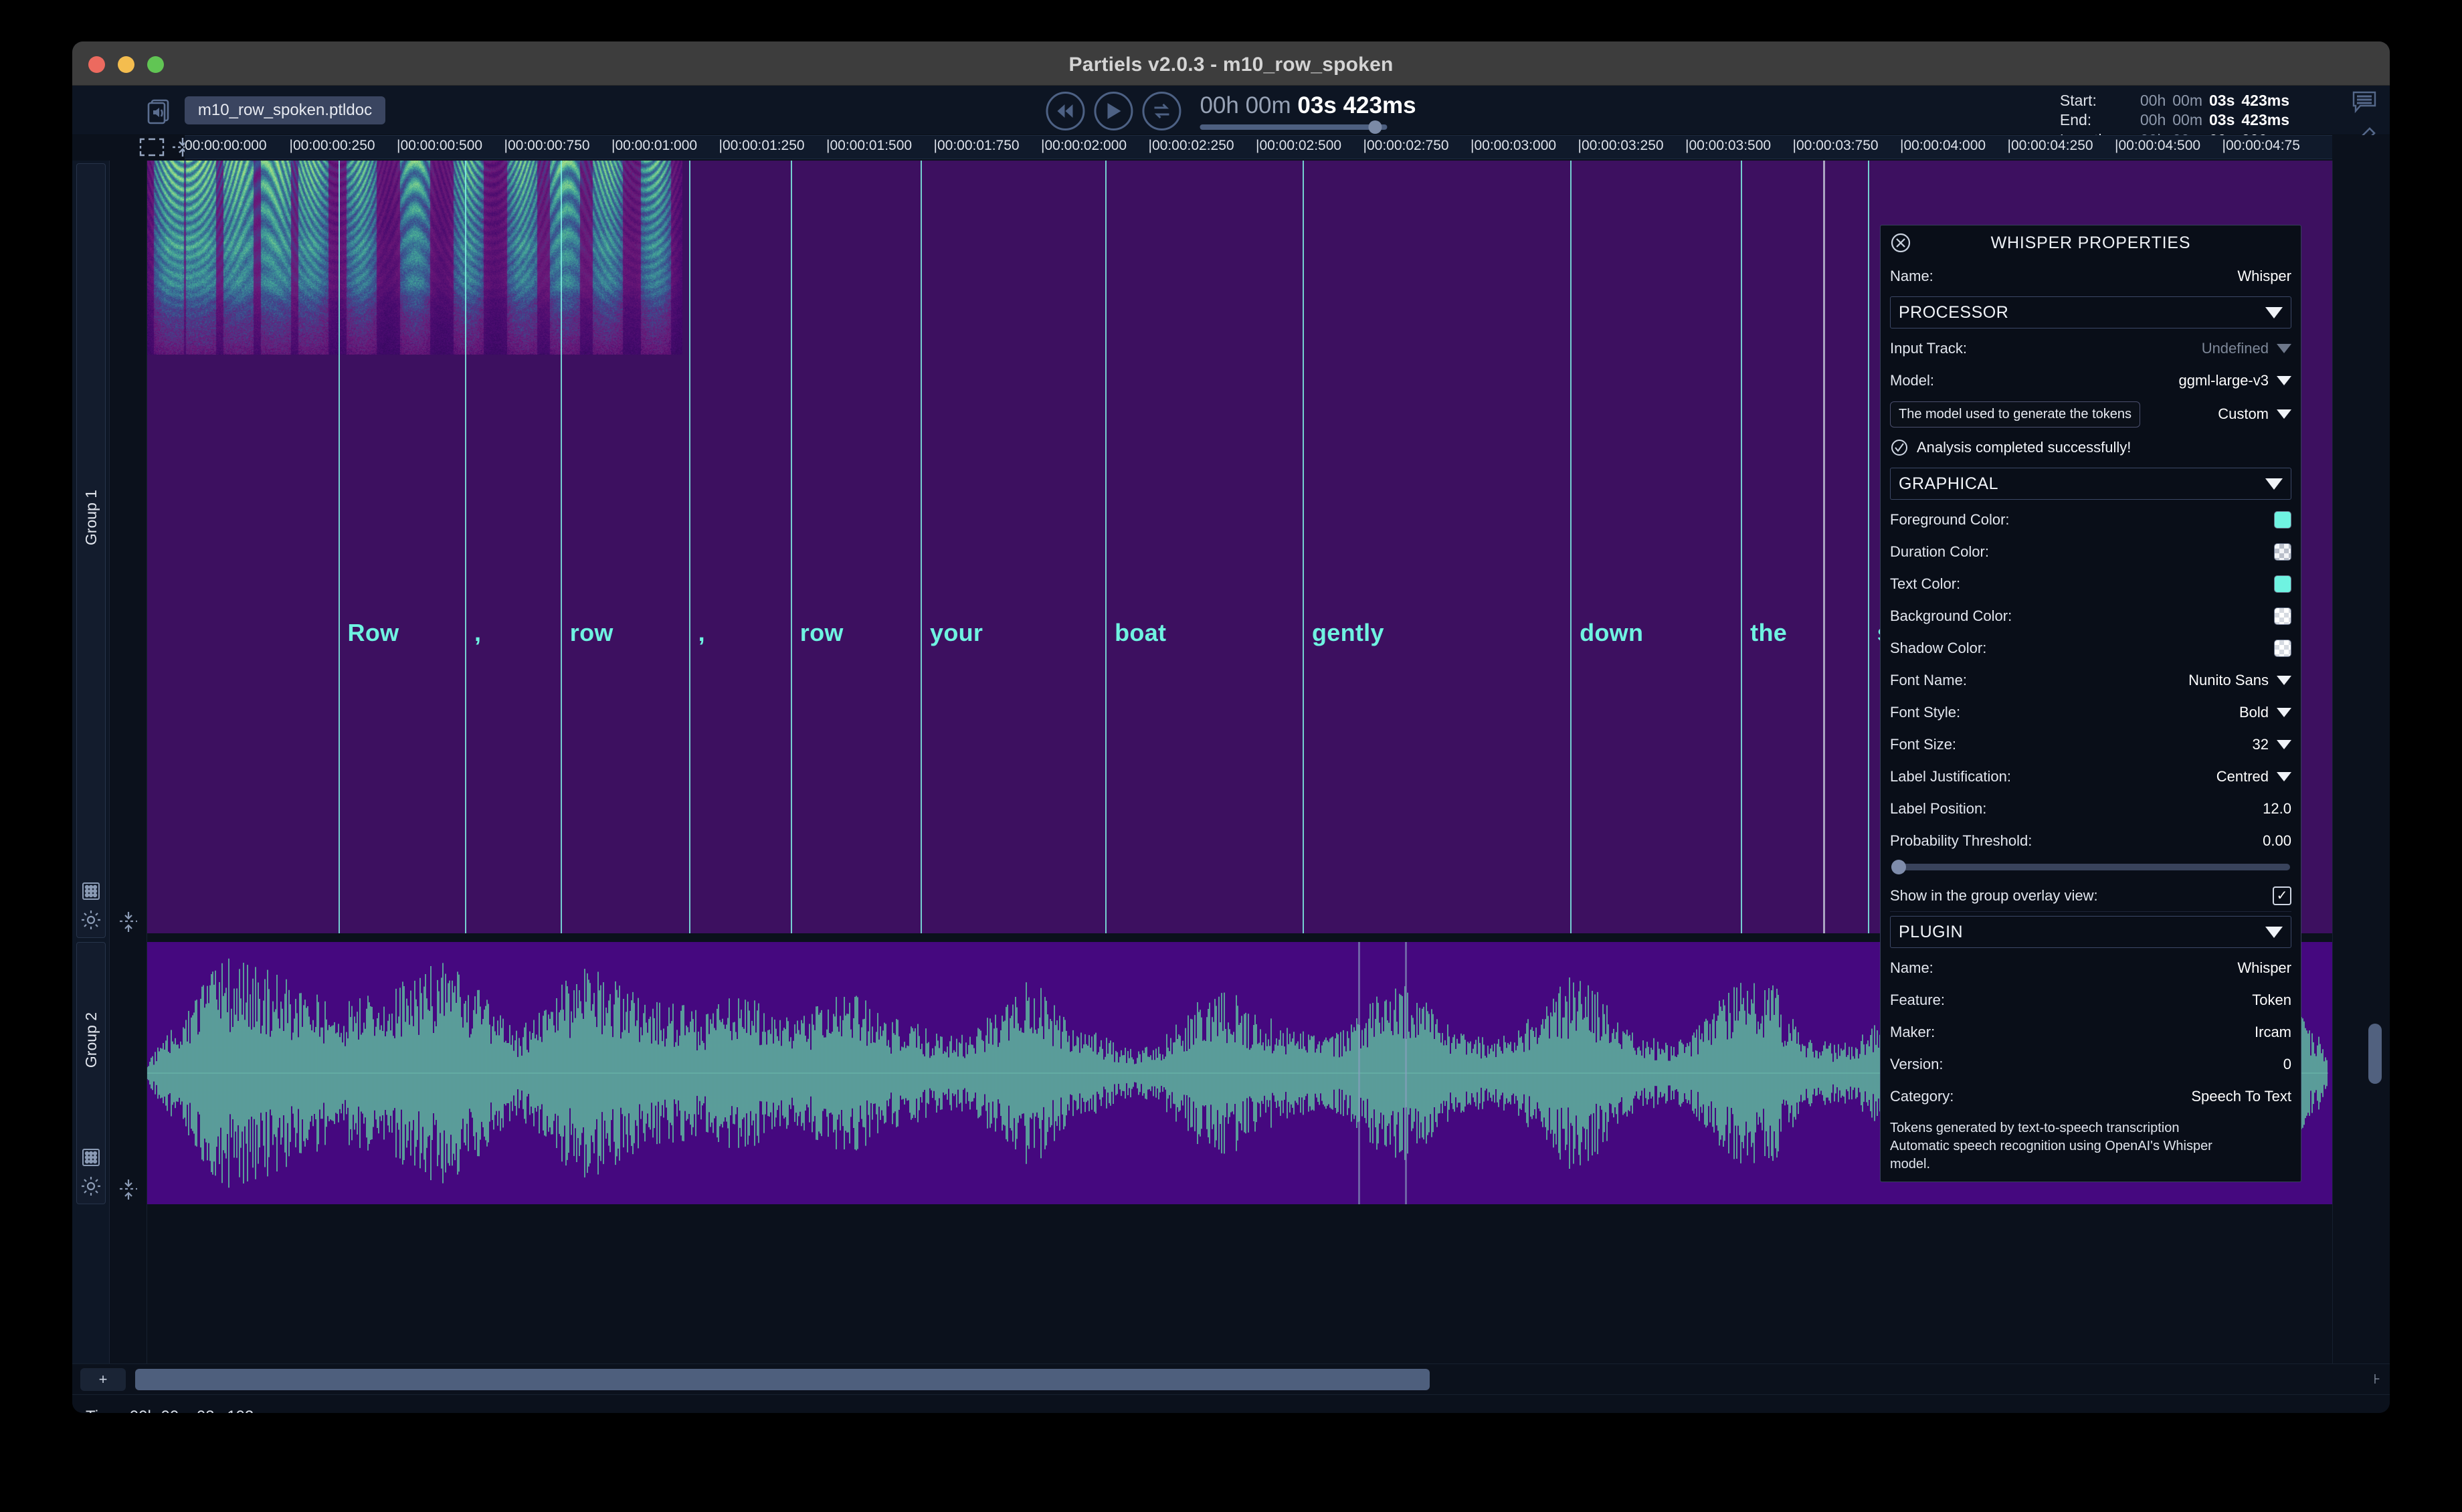 This screenshot has height=1512, width=2462. I want to click on waveform-vscroll-thumb, so click(2375, 1054).